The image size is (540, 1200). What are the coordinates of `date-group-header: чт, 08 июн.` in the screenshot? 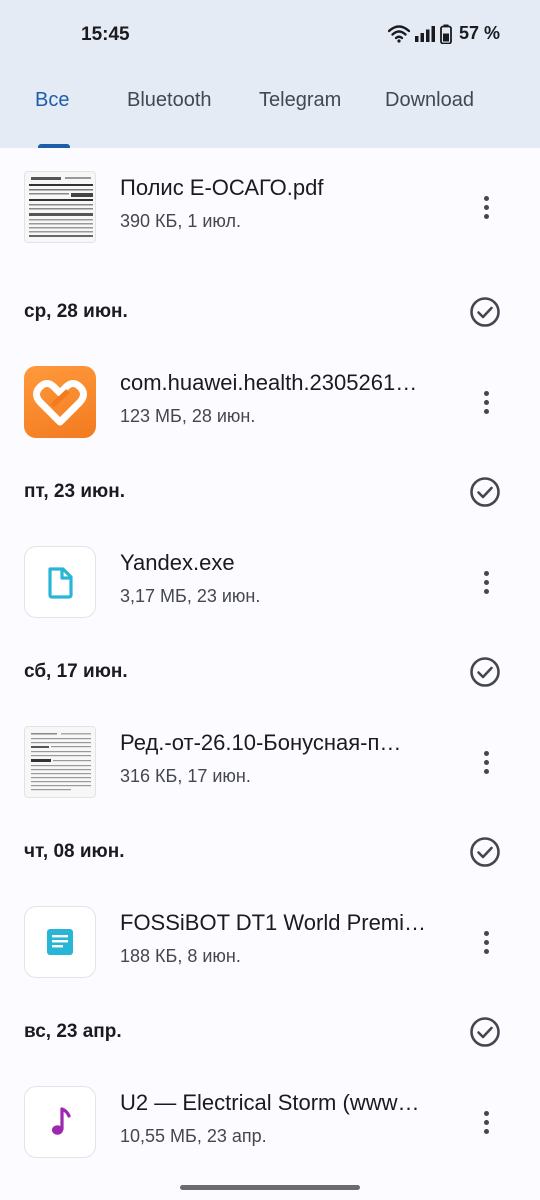 It's located at (270, 852).